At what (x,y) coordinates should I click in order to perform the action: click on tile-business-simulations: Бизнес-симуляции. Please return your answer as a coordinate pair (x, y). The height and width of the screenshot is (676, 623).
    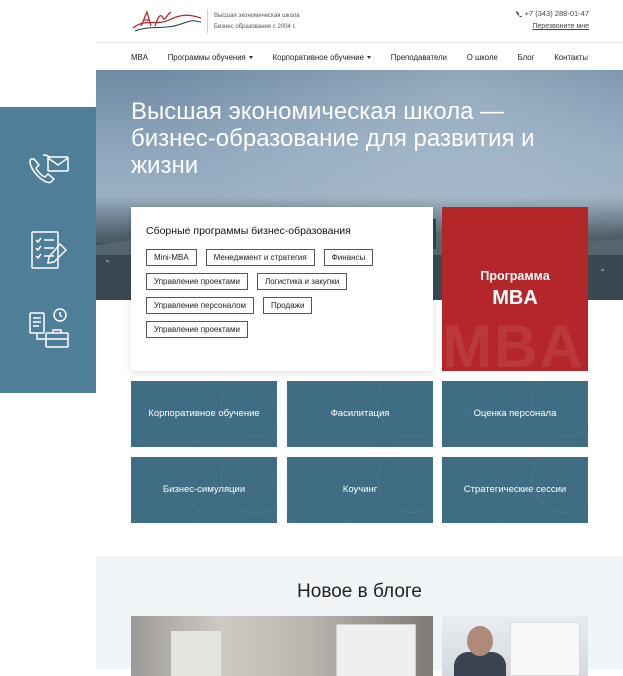
    Looking at the image, I should click on (204, 490).